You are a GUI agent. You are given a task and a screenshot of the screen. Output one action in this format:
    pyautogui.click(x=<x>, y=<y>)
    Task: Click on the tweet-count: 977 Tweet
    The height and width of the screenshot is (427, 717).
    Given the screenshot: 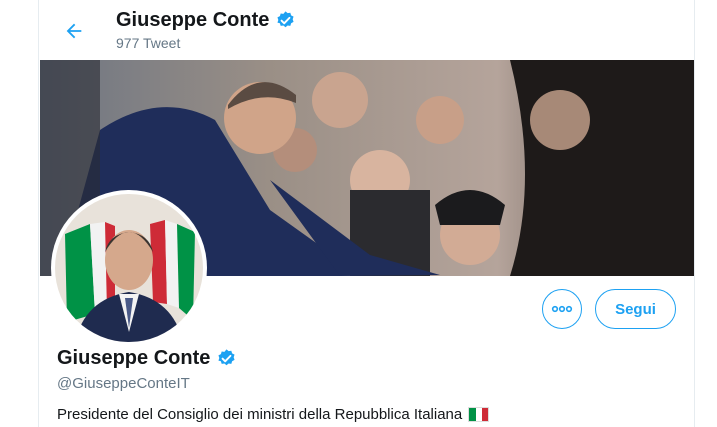 What is the action you would take?
    pyautogui.click(x=148, y=43)
    